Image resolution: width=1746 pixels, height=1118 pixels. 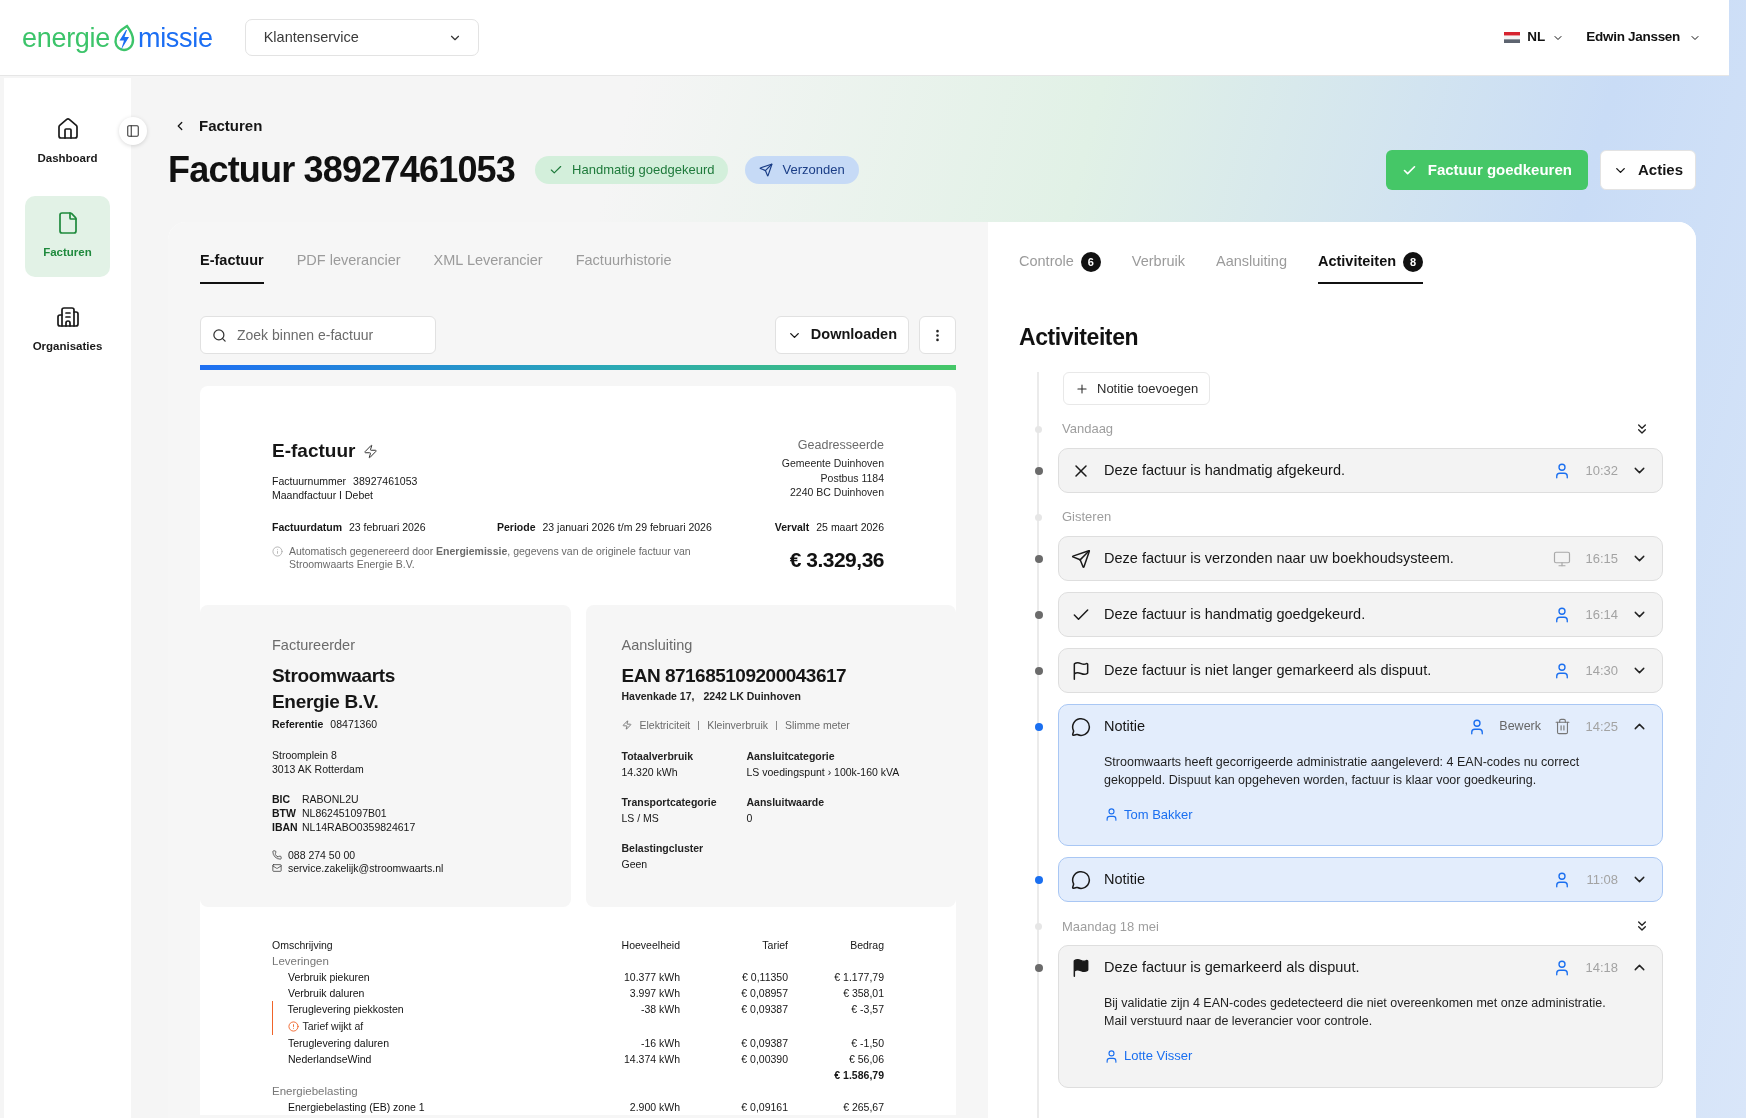 What do you see at coordinates (1232, 967) in the screenshot?
I see `activity-text: Deze factuur is gemarkeerd als dispuut.` at bounding box center [1232, 967].